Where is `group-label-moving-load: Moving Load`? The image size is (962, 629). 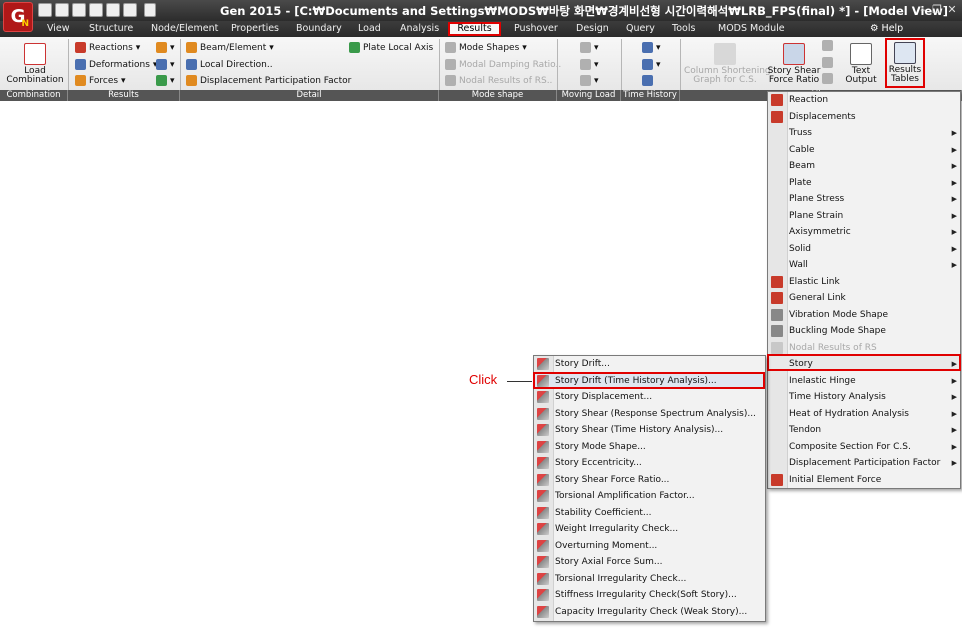
group-label-moving-load: Moving Load is located at coordinates (589, 95).